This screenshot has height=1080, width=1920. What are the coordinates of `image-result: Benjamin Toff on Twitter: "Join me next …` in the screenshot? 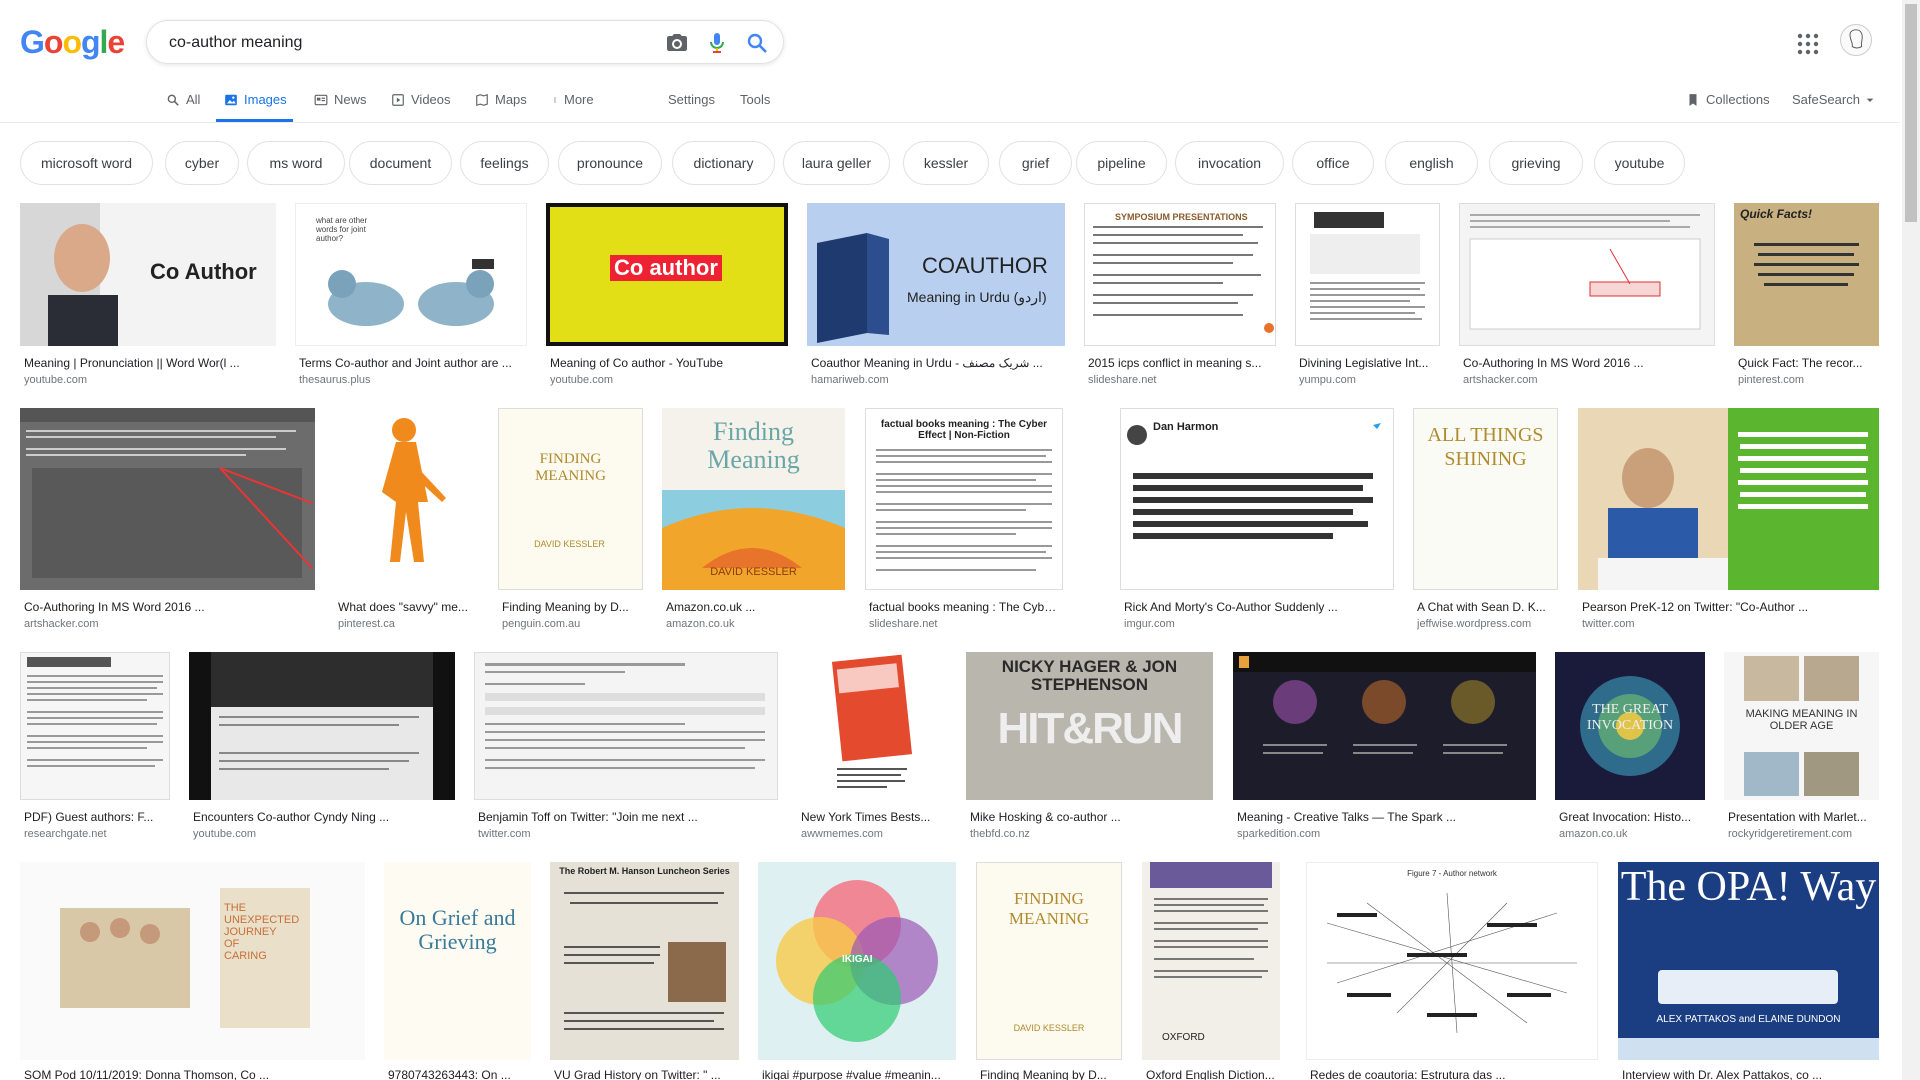 It's located at (626, 747).